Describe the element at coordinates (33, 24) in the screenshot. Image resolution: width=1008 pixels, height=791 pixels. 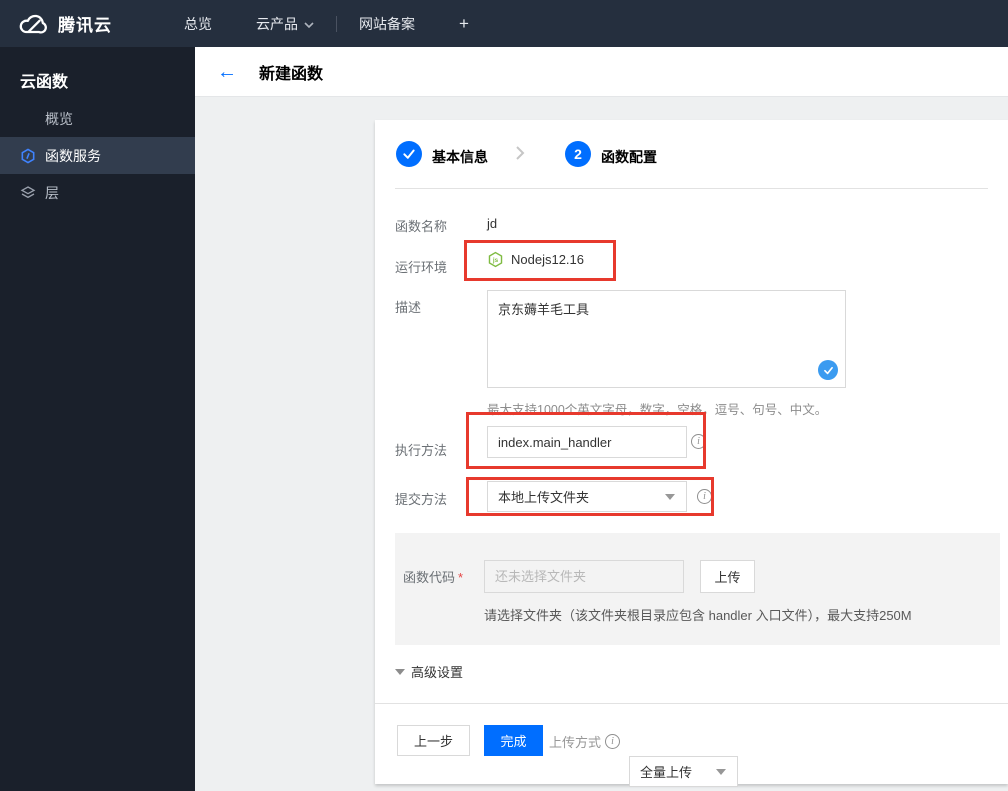
I see `tencent-cloud-logo-icon` at that location.